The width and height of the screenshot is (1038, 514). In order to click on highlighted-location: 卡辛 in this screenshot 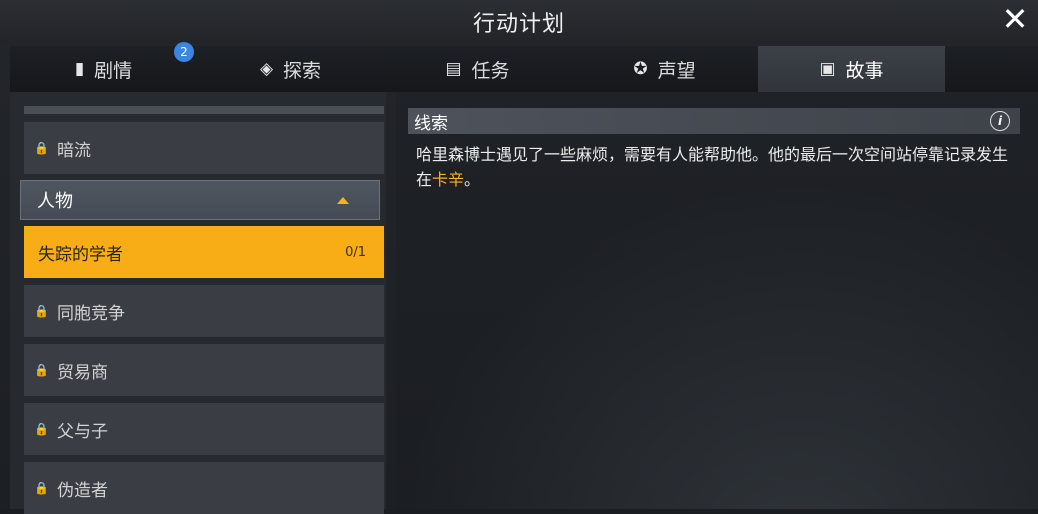, I will do `click(448, 179)`.